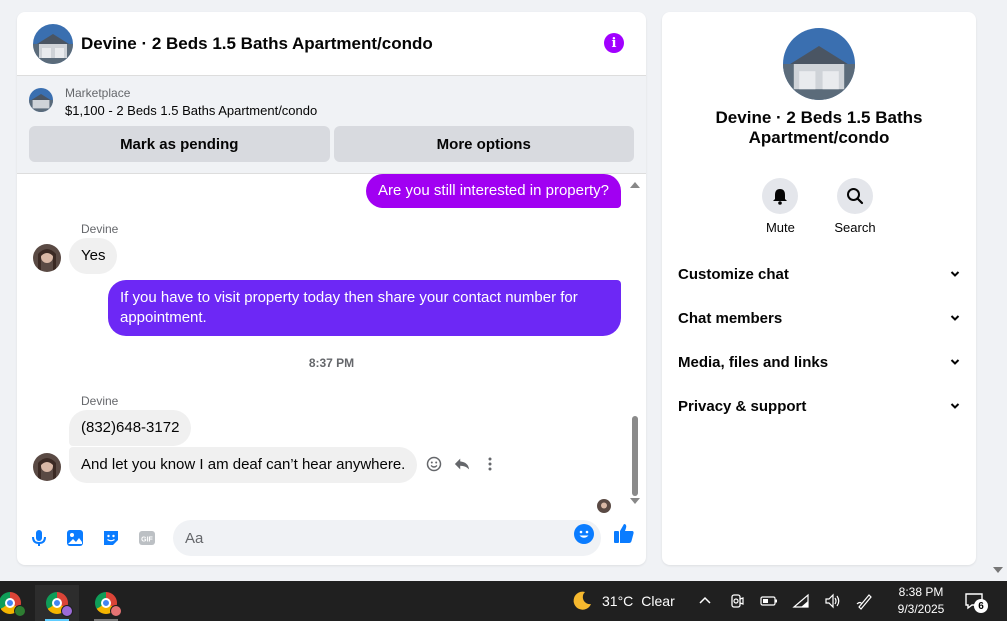  What do you see at coordinates (819, 318) in the screenshot?
I see `menu-chat-members: Chat members` at bounding box center [819, 318].